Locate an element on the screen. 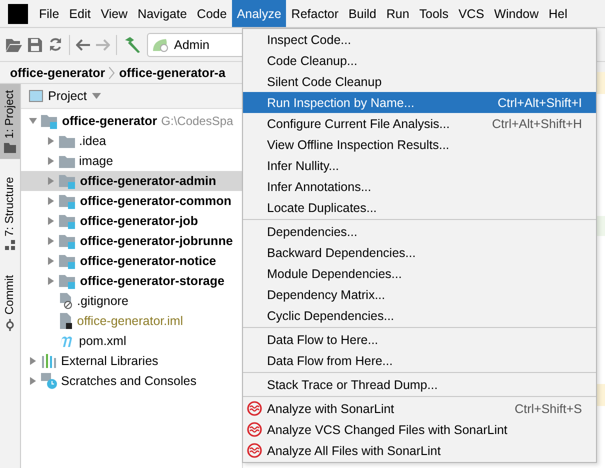  menu-bar-item: VCS is located at coordinates (471, 13).